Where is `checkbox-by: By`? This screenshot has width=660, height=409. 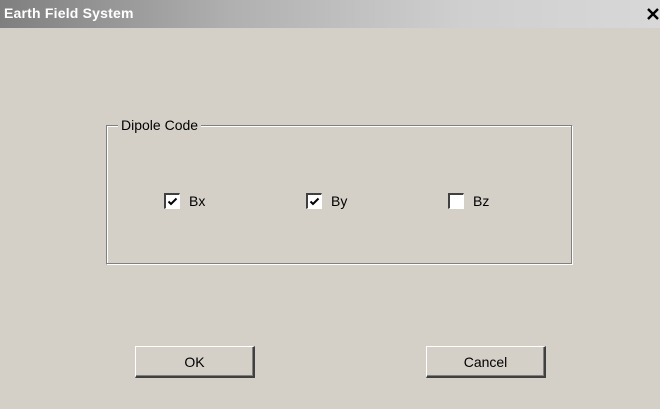 checkbox-by: By is located at coordinates (326, 201).